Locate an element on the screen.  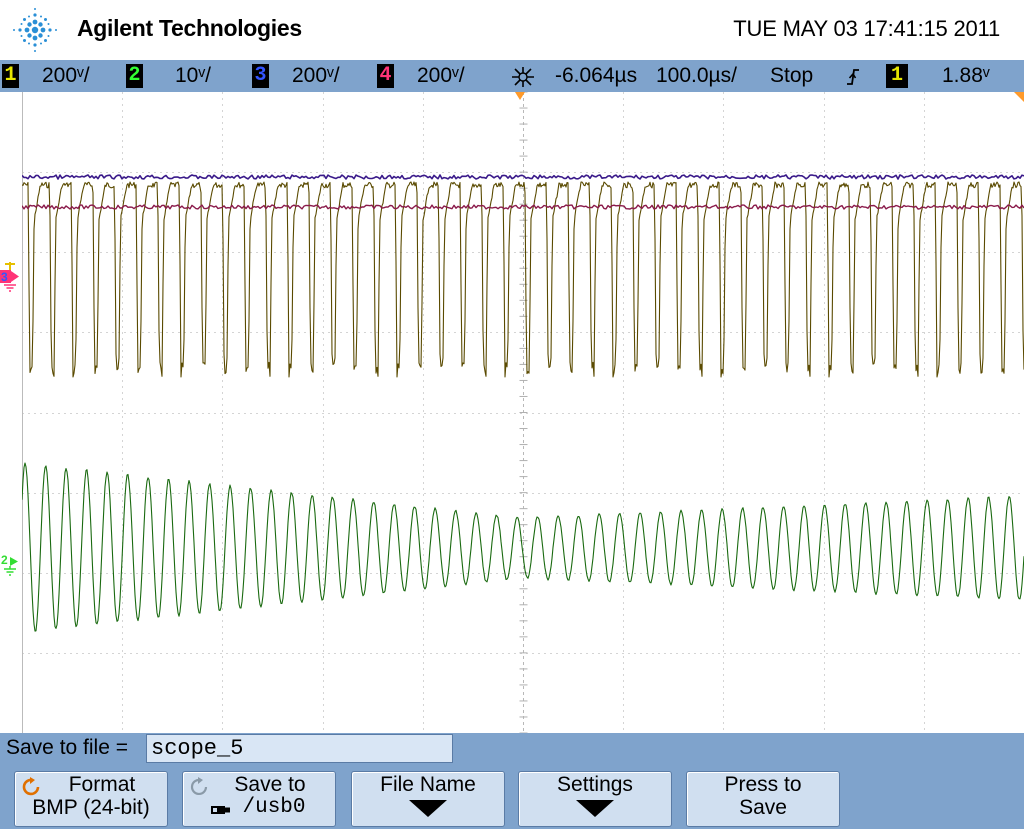
save-to-softkey: Save to /usb0 is located at coordinates (259, 799).